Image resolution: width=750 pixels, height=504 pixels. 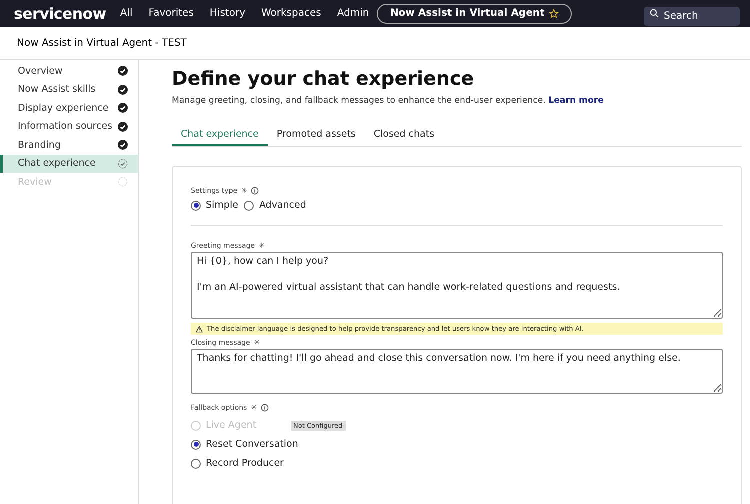 I want to click on nav-link: Admin, so click(x=353, y=13).